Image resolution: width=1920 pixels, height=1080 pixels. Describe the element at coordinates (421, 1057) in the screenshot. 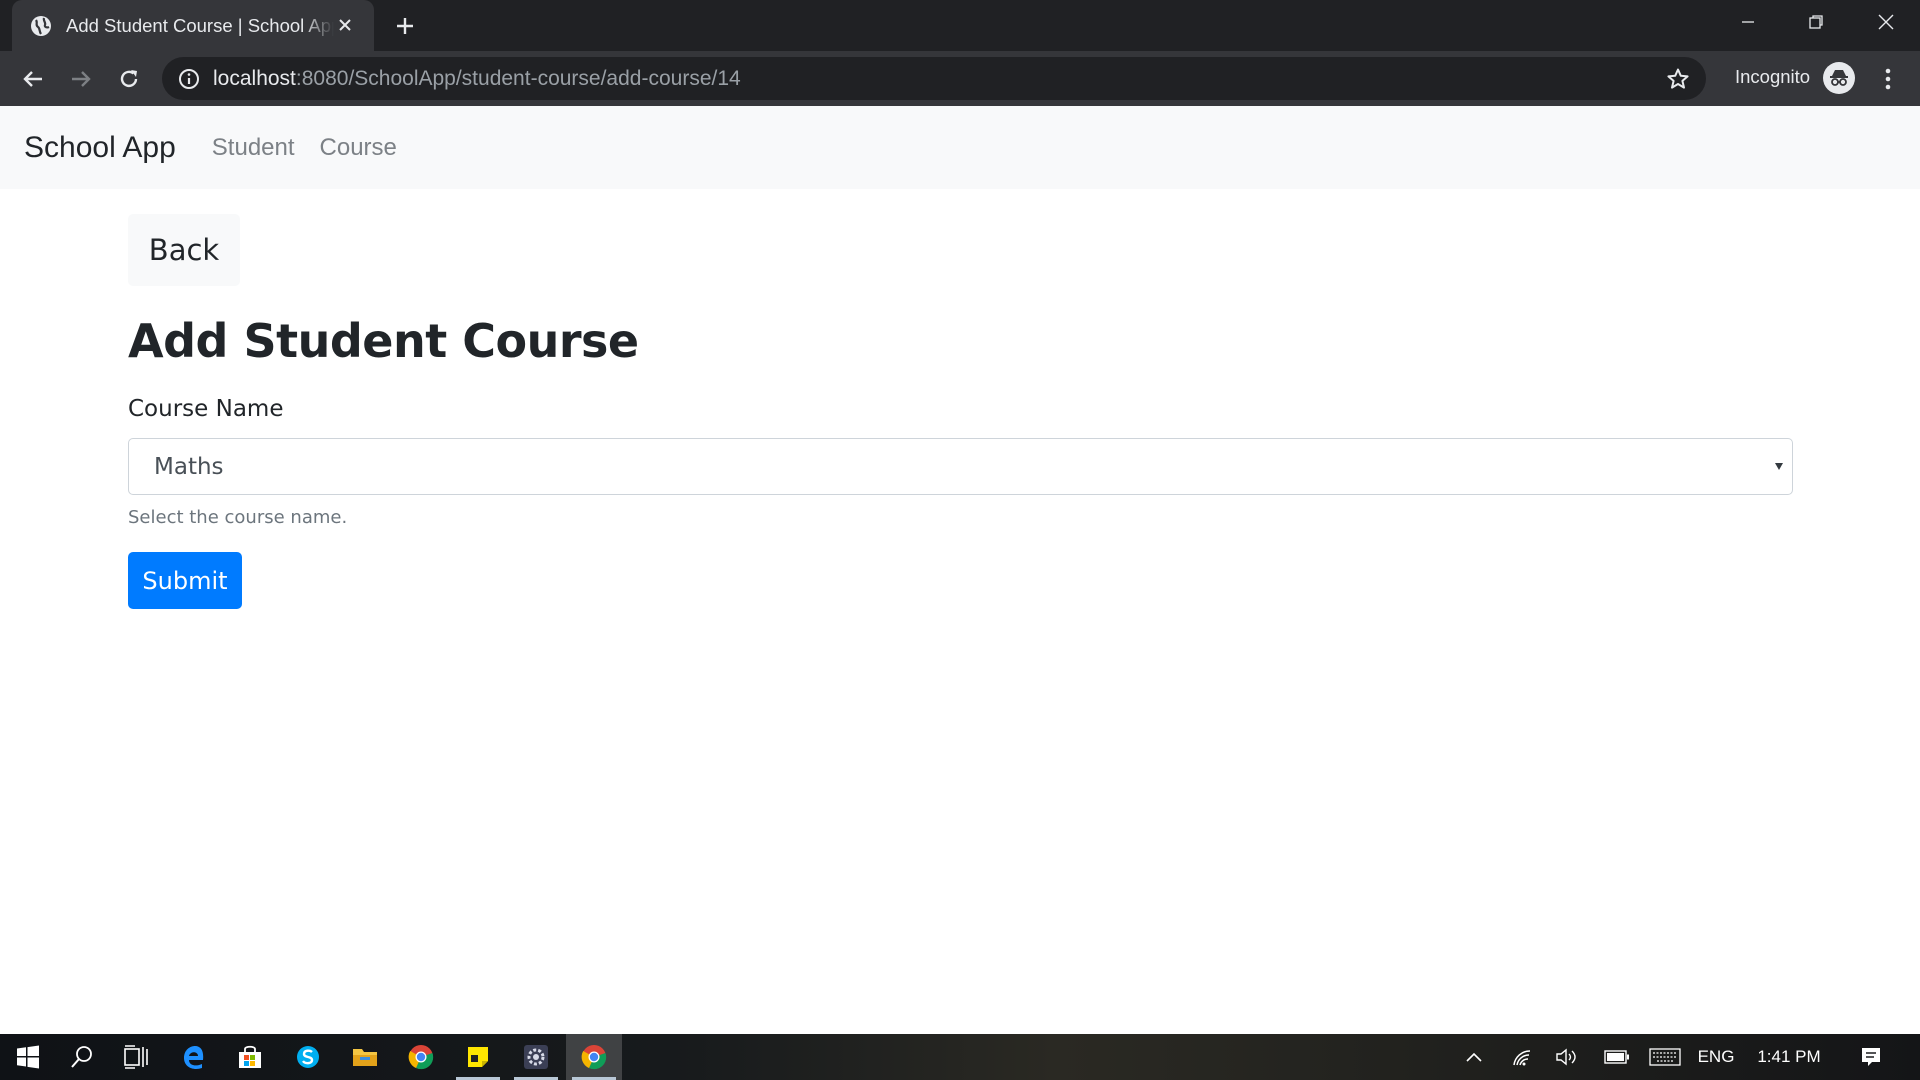

I see `chrome-icon` at that location.